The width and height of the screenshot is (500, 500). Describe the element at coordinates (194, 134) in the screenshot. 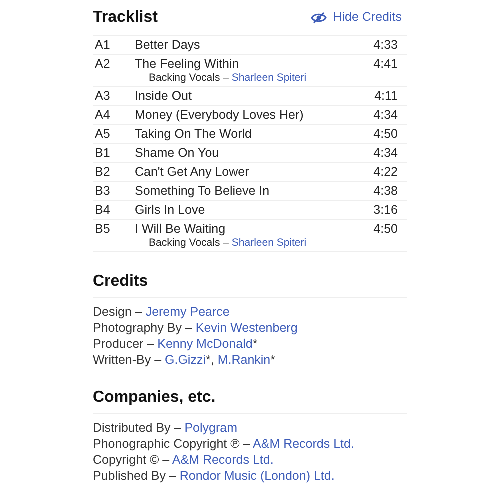

I see `track-title: Taking On The World` at that location.